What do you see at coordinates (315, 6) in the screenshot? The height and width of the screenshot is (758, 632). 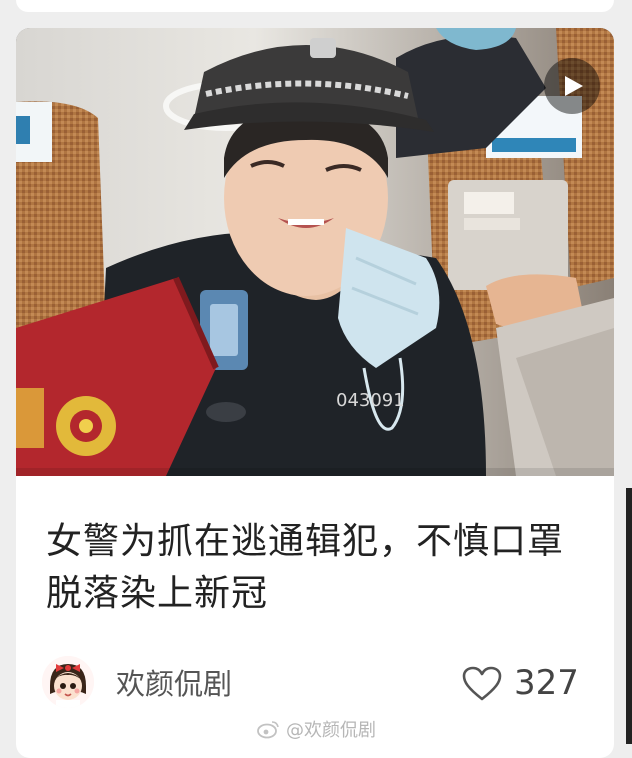 I see `previous-card-edge` at bounding box center [315, 6].